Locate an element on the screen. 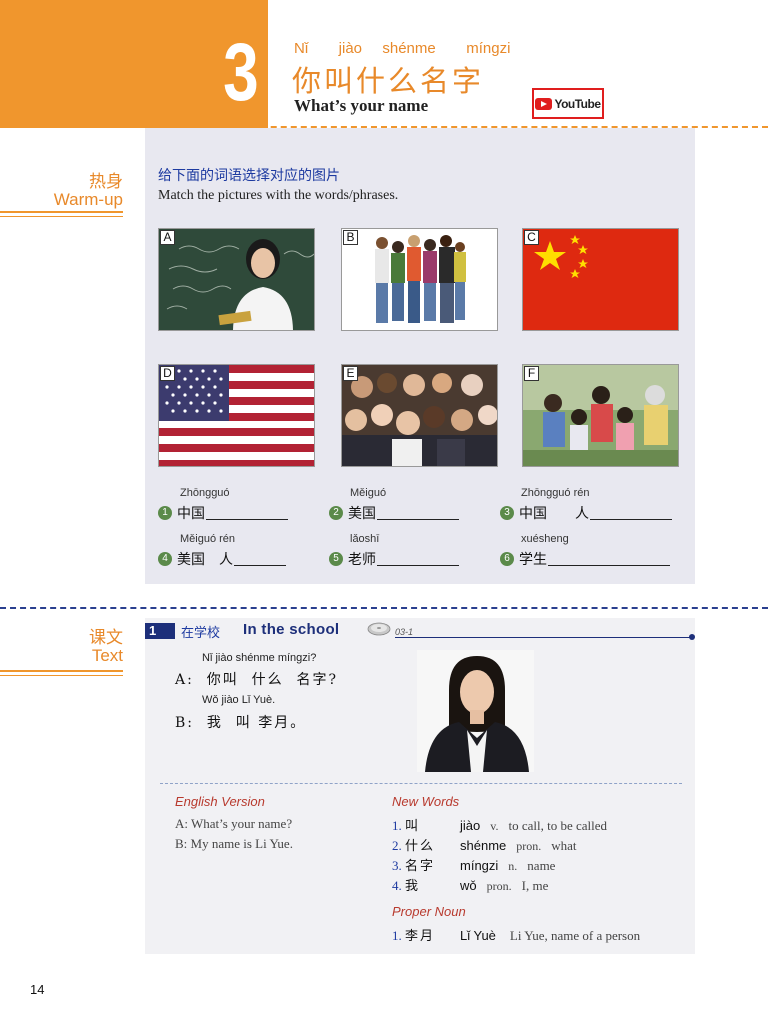 The width and height of the screenshot is (768, 1024). vocab-item: 3 中国 人 is located at coordinates (586, 513).